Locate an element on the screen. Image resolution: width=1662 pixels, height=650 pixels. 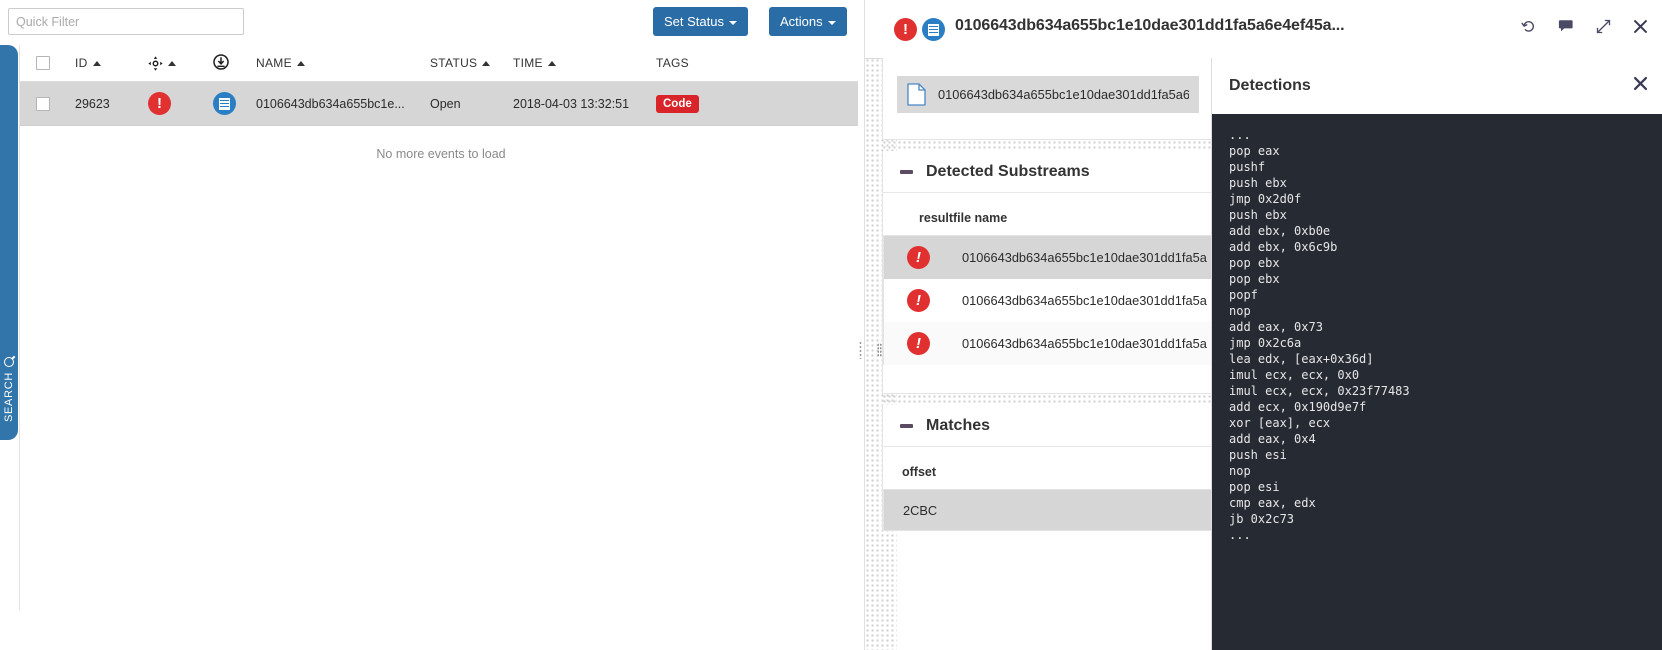
detections-title: Detections is located at coordinates (1270, 85).